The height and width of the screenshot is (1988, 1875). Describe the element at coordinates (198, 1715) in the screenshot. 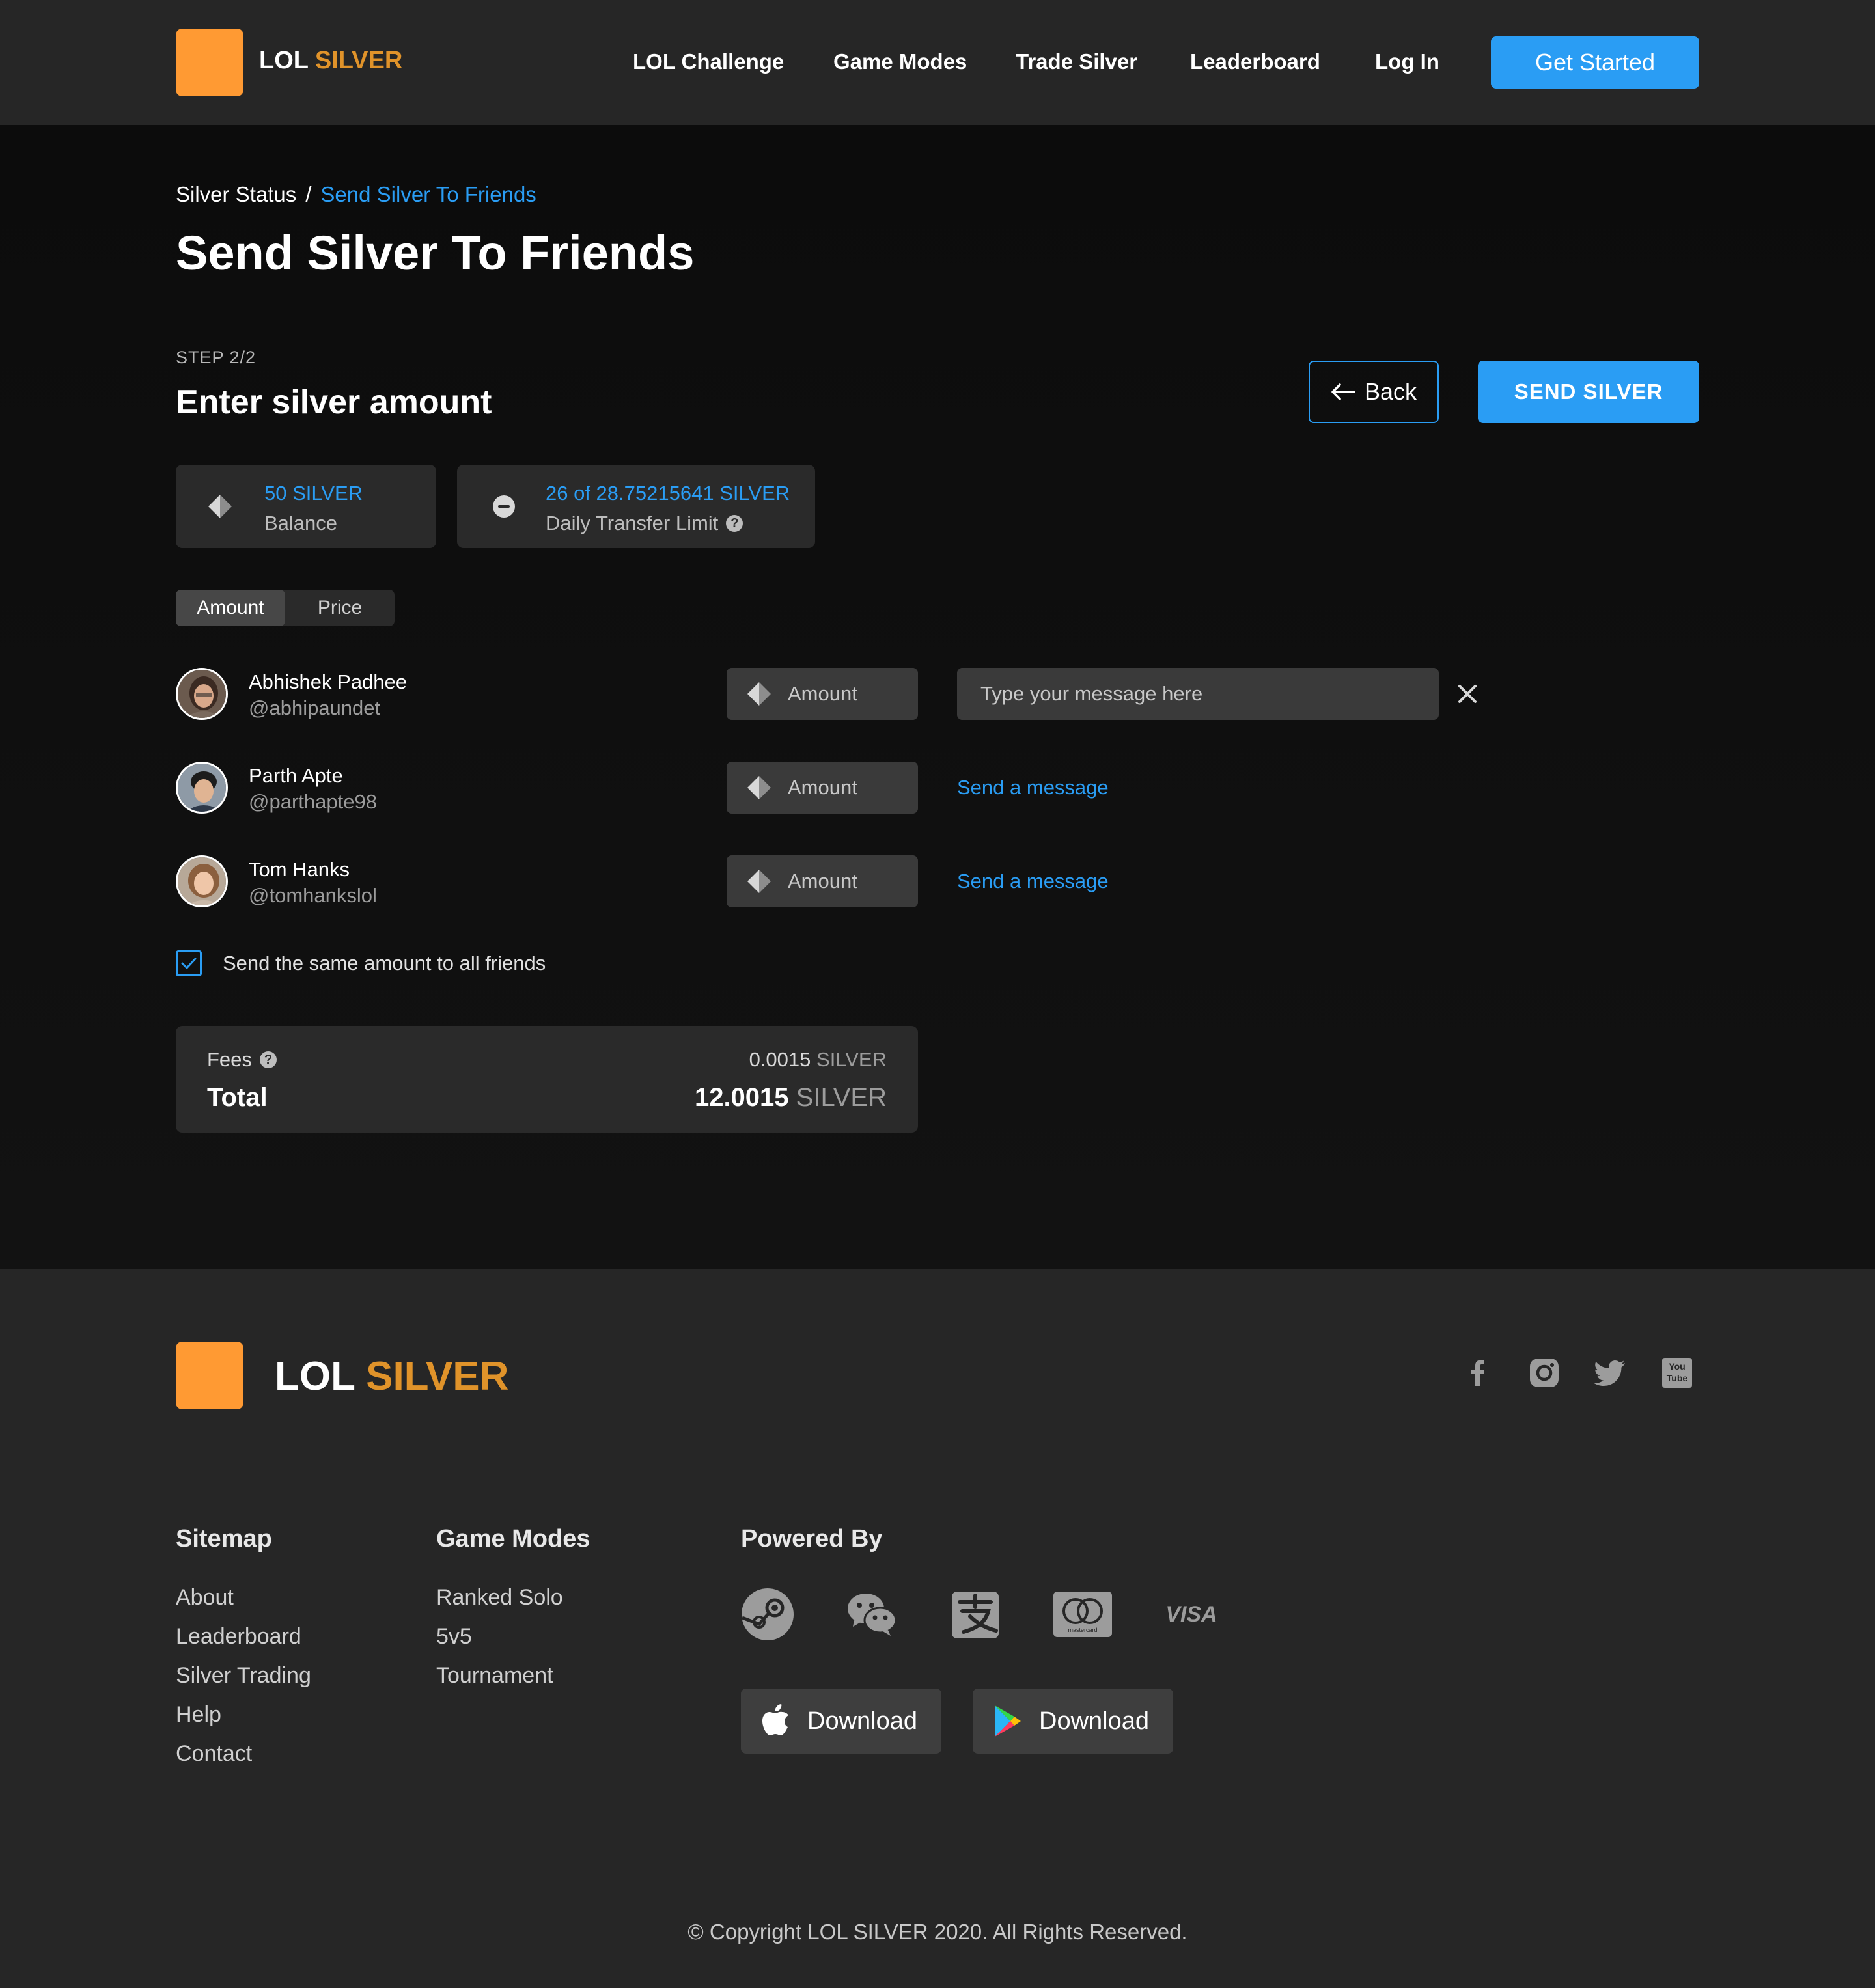

I see `footer-link-help: Help` at that location.